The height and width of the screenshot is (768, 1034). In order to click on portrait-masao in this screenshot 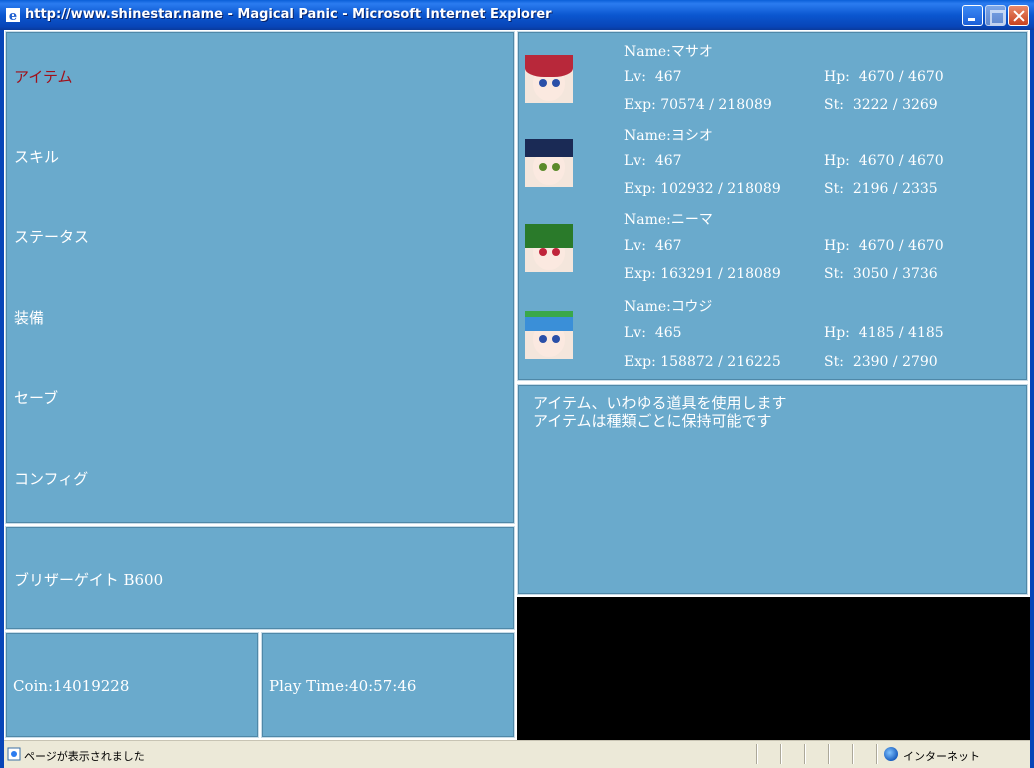, I will do `click(549, 79)`.